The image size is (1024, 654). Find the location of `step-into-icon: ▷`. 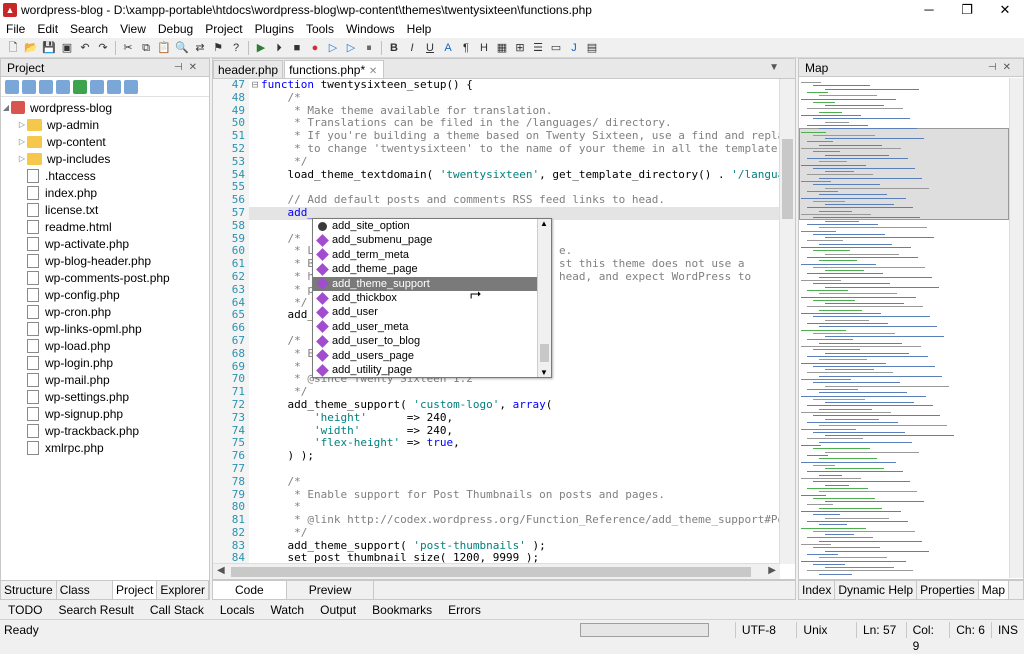

step-into-icon: ▷ is located at coordinates (333, 48).